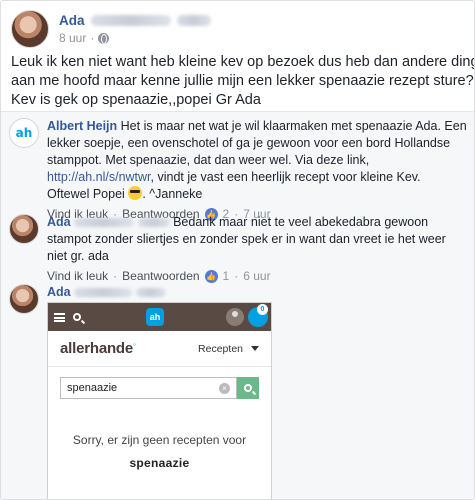 This screenshot has height=500, width=475. Describe the element at coordinates (159, 463) in the screenshot. I see `no-results-term: spenaazie` at that location.